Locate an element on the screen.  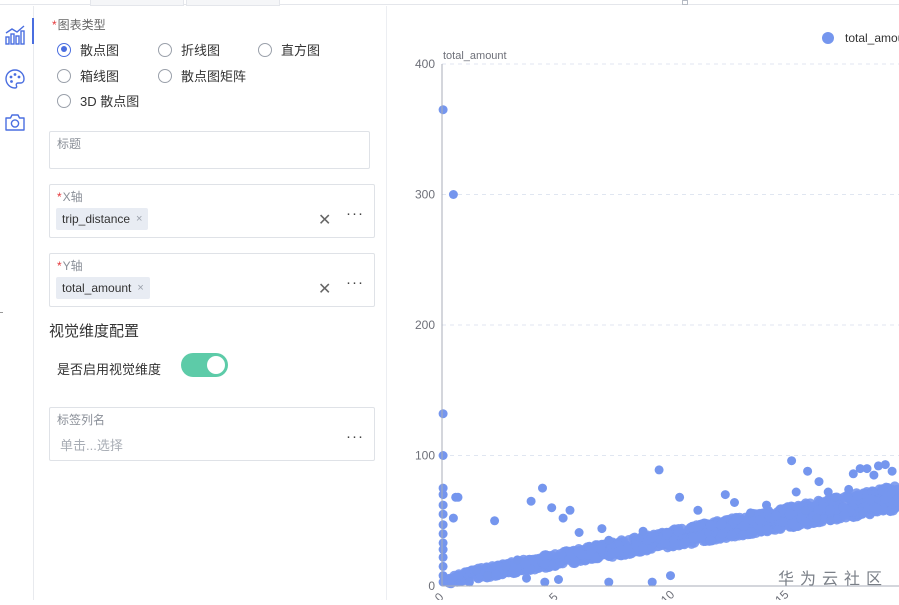
y-tick-label: 100 is located at coordinates (425, 456).